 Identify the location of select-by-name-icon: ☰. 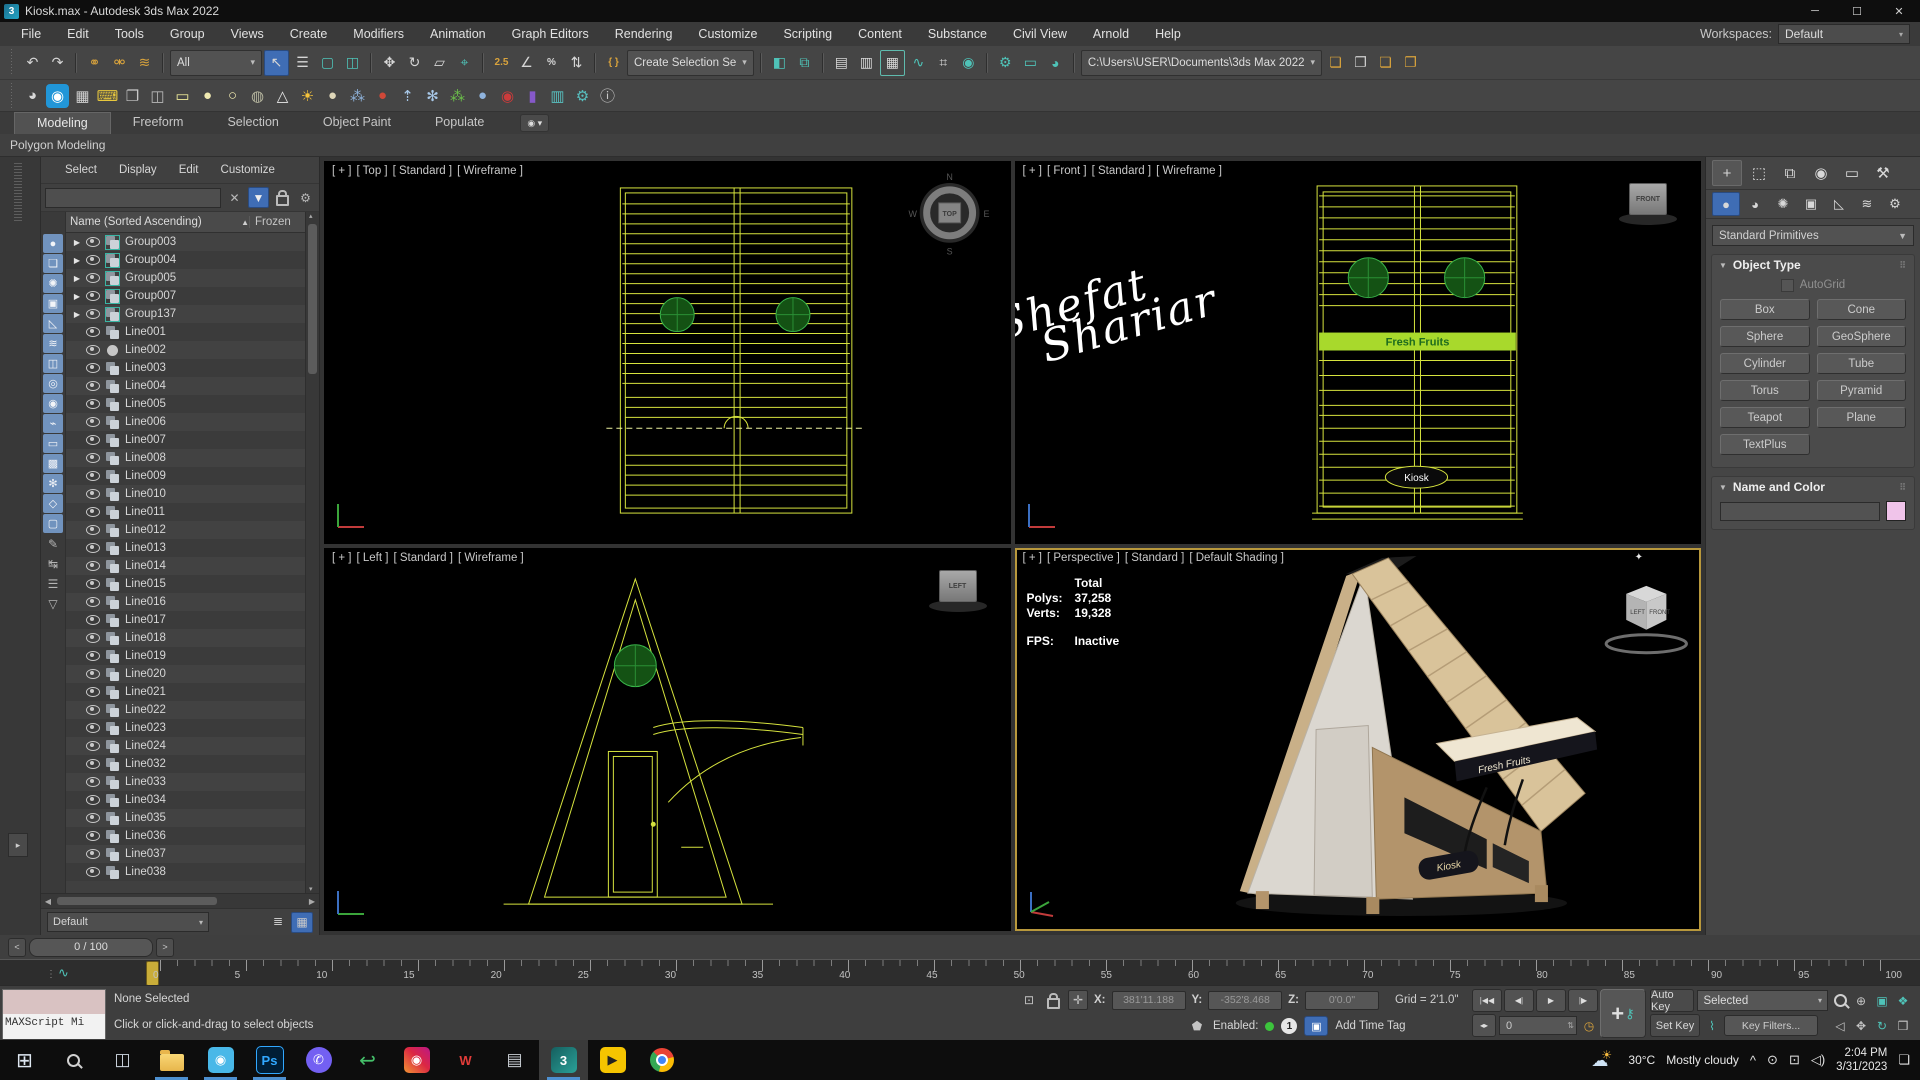
(302, 63).